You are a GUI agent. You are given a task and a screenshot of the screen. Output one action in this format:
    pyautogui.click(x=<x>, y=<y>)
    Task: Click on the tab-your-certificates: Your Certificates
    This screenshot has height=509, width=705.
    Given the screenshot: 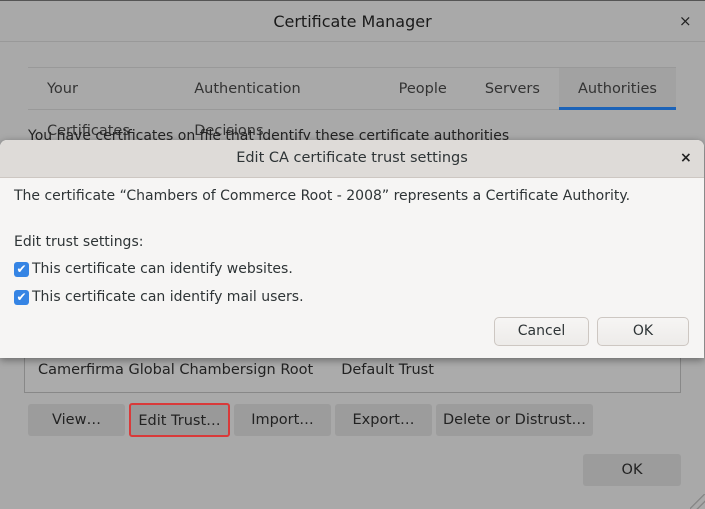 What is the action you would take?
    pyautogui.click(x=101, y=103)
    